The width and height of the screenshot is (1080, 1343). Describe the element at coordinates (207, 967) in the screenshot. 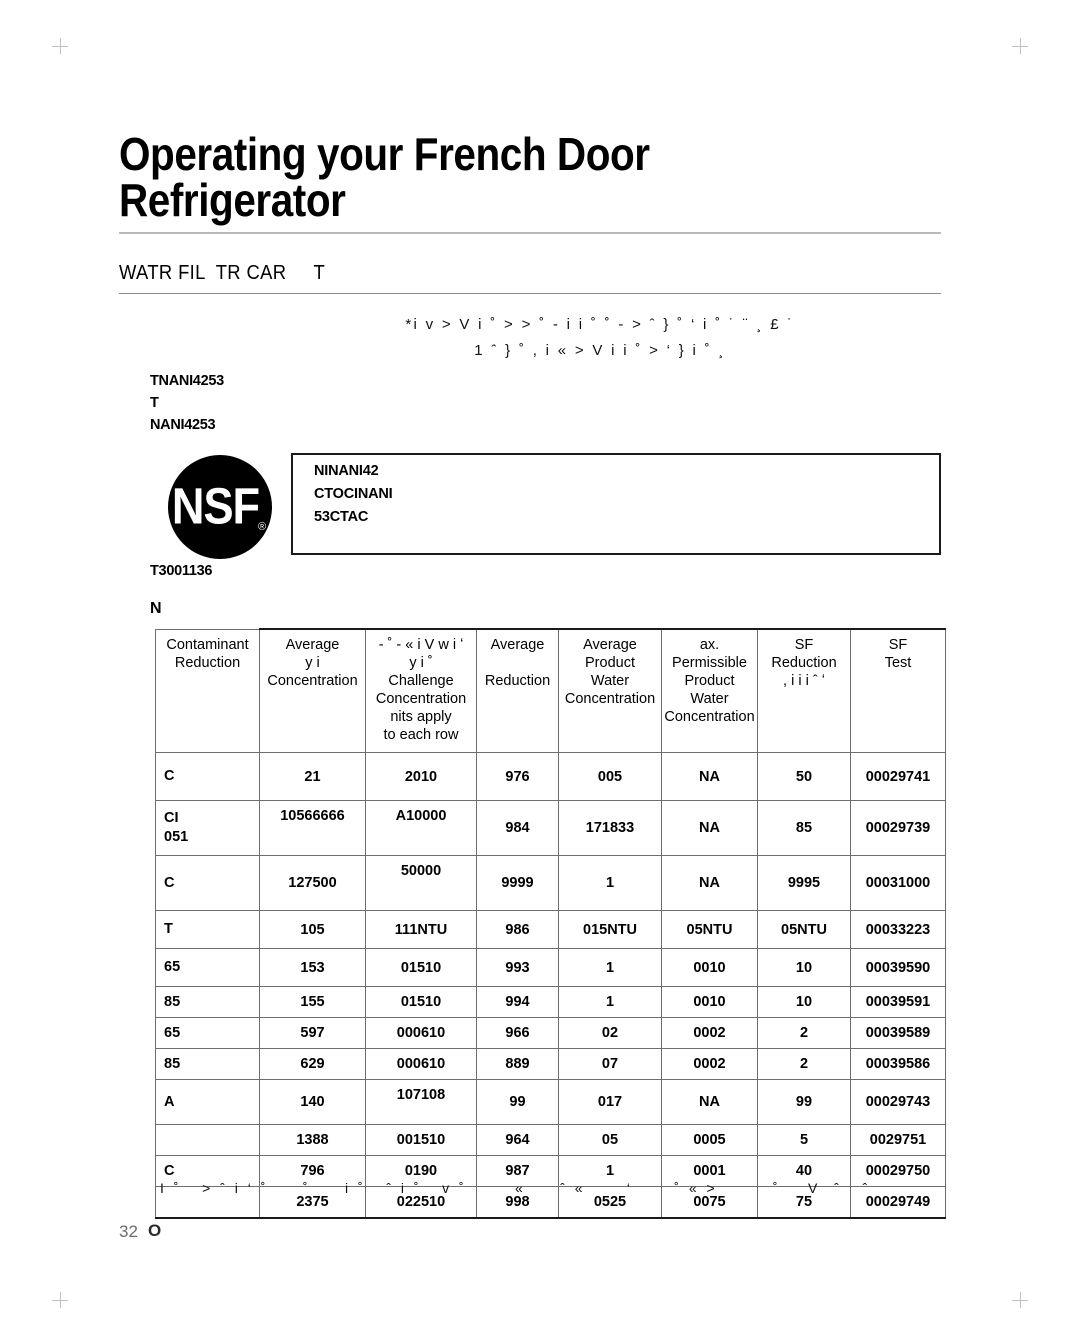

I see `row-label-cell: 65` at that location.